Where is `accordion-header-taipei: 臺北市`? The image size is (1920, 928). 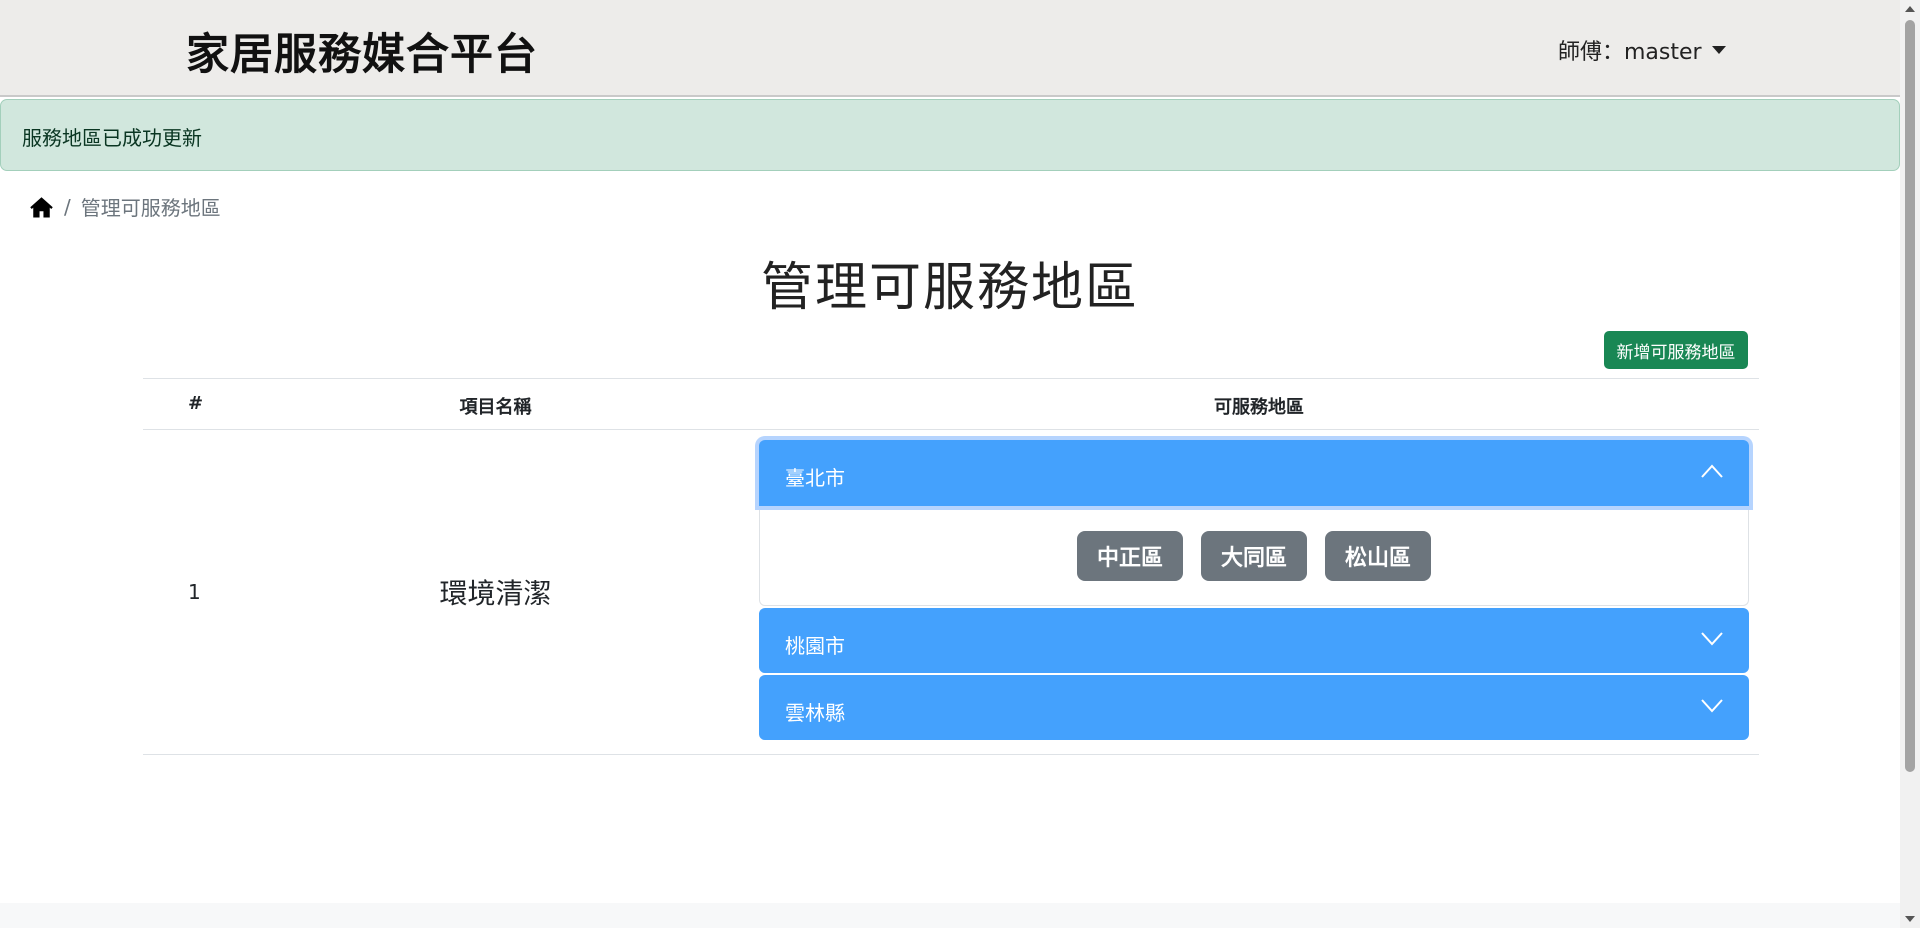
accordion-header-taipei: 臺北市 is located at coordinates (1254, 473).